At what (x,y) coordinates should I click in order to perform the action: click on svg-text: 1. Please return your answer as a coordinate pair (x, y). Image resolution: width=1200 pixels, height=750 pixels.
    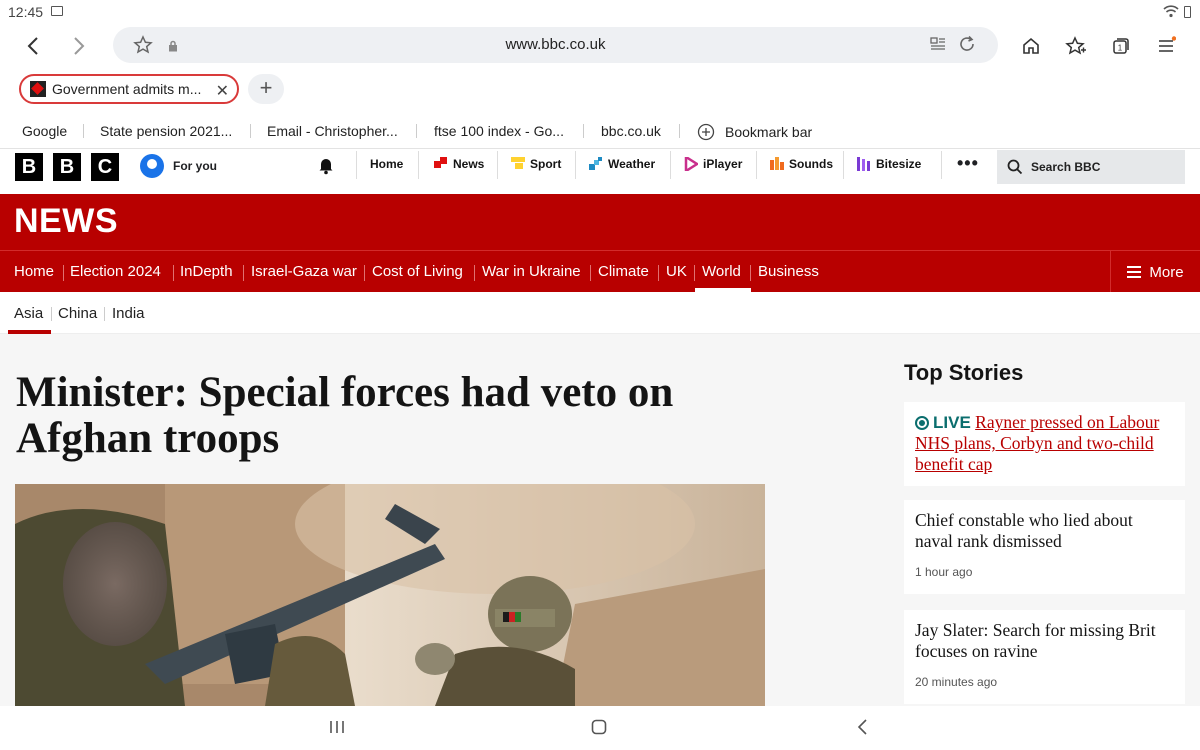
    Looking at the image, I should click on (1120, 48).